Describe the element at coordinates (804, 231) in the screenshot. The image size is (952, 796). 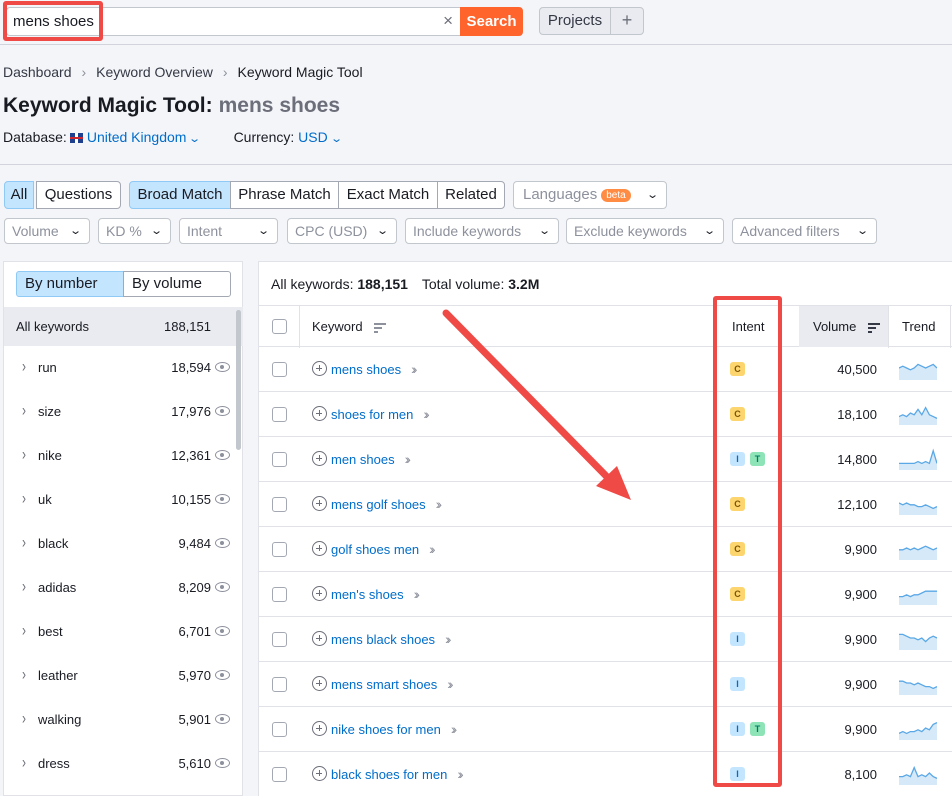
I see `filter-advanced: Advanced filters ⌄` at that location.